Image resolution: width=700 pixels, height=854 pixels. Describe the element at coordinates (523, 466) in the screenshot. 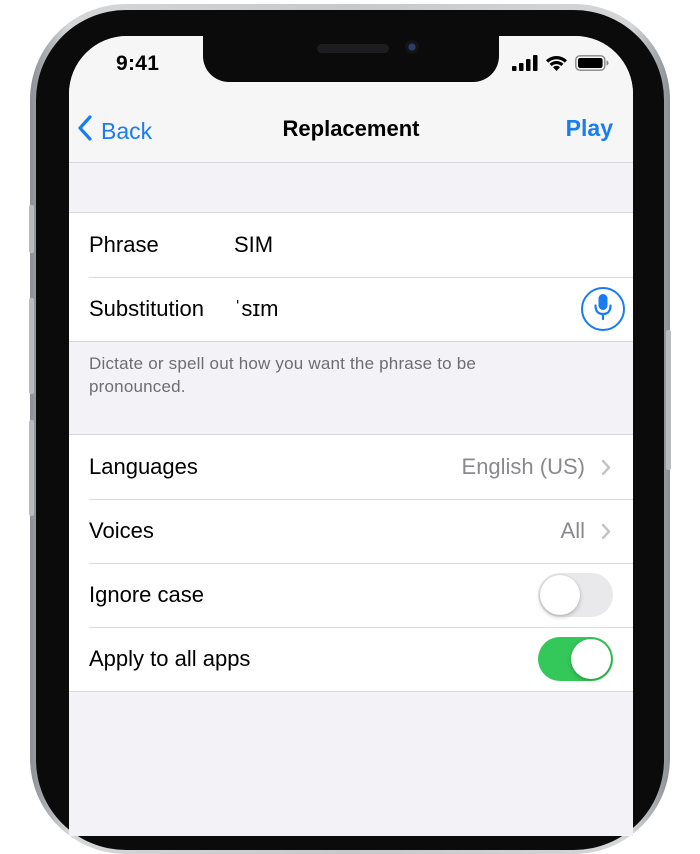

I see `languages-value: English (US)` at that location.